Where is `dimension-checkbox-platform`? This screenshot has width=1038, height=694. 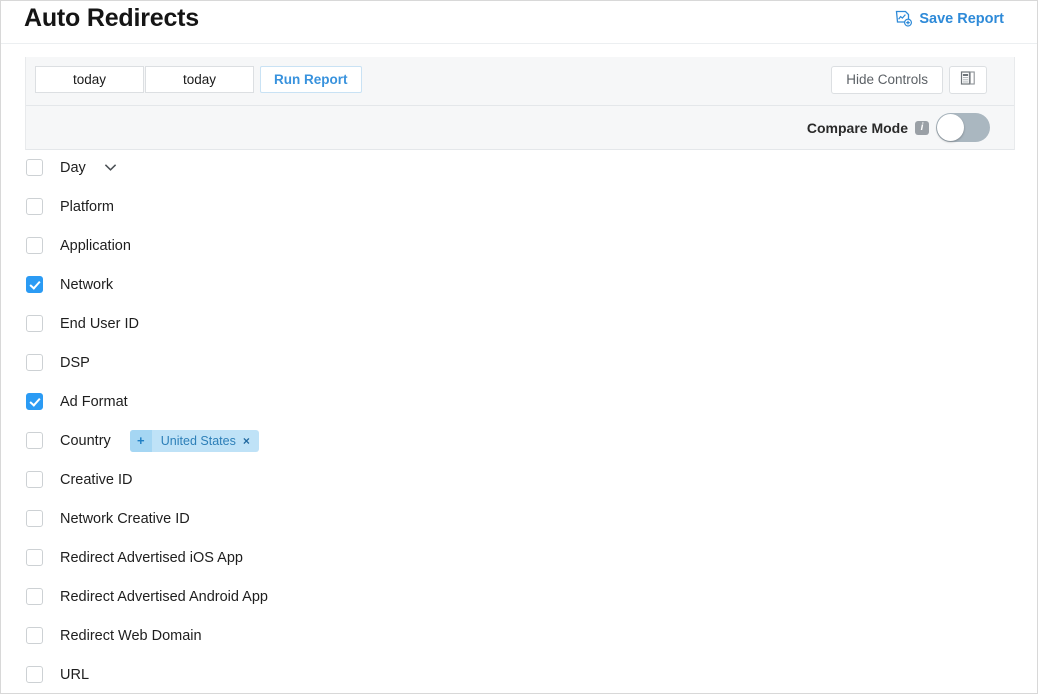
dimension-checkbox-platform is located at coordinates (34, 206).